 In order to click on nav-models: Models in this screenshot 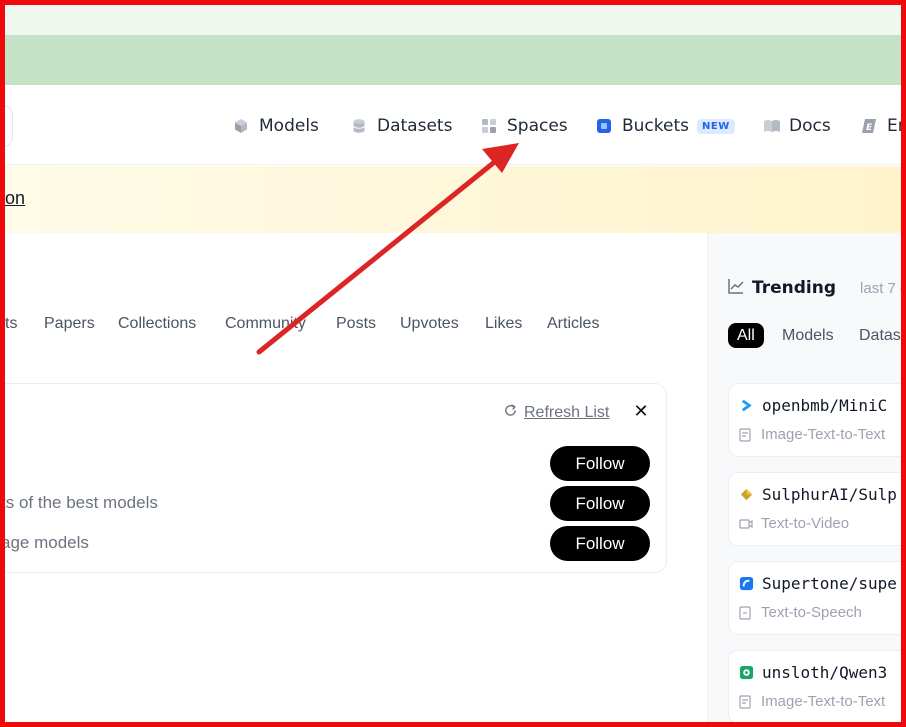, I will do `click(276, 126)`.